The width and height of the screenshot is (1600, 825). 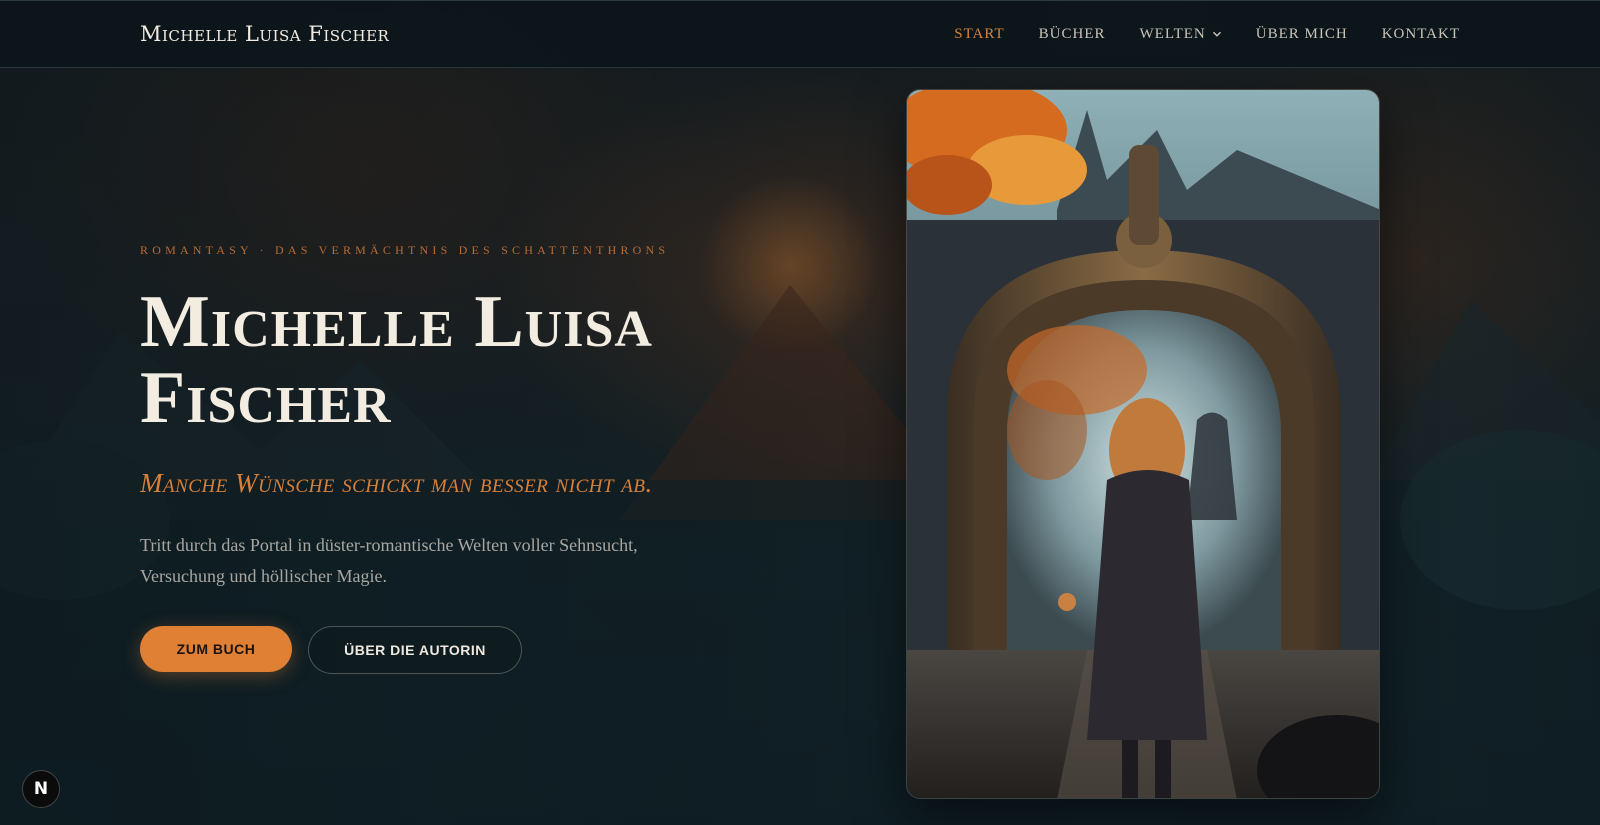 I want to click on nav-label: ÜBER MICH, so click(x=1301, y=33).